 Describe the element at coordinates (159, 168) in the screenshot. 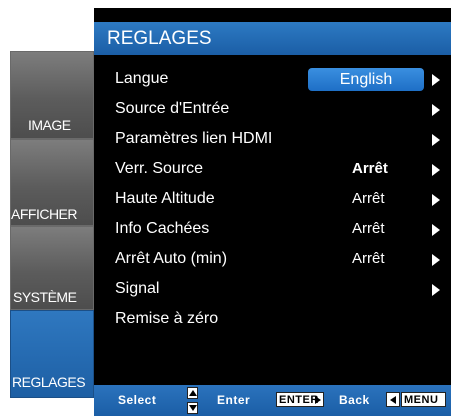

I see `menu-item-label: Verr. Source` at that location.